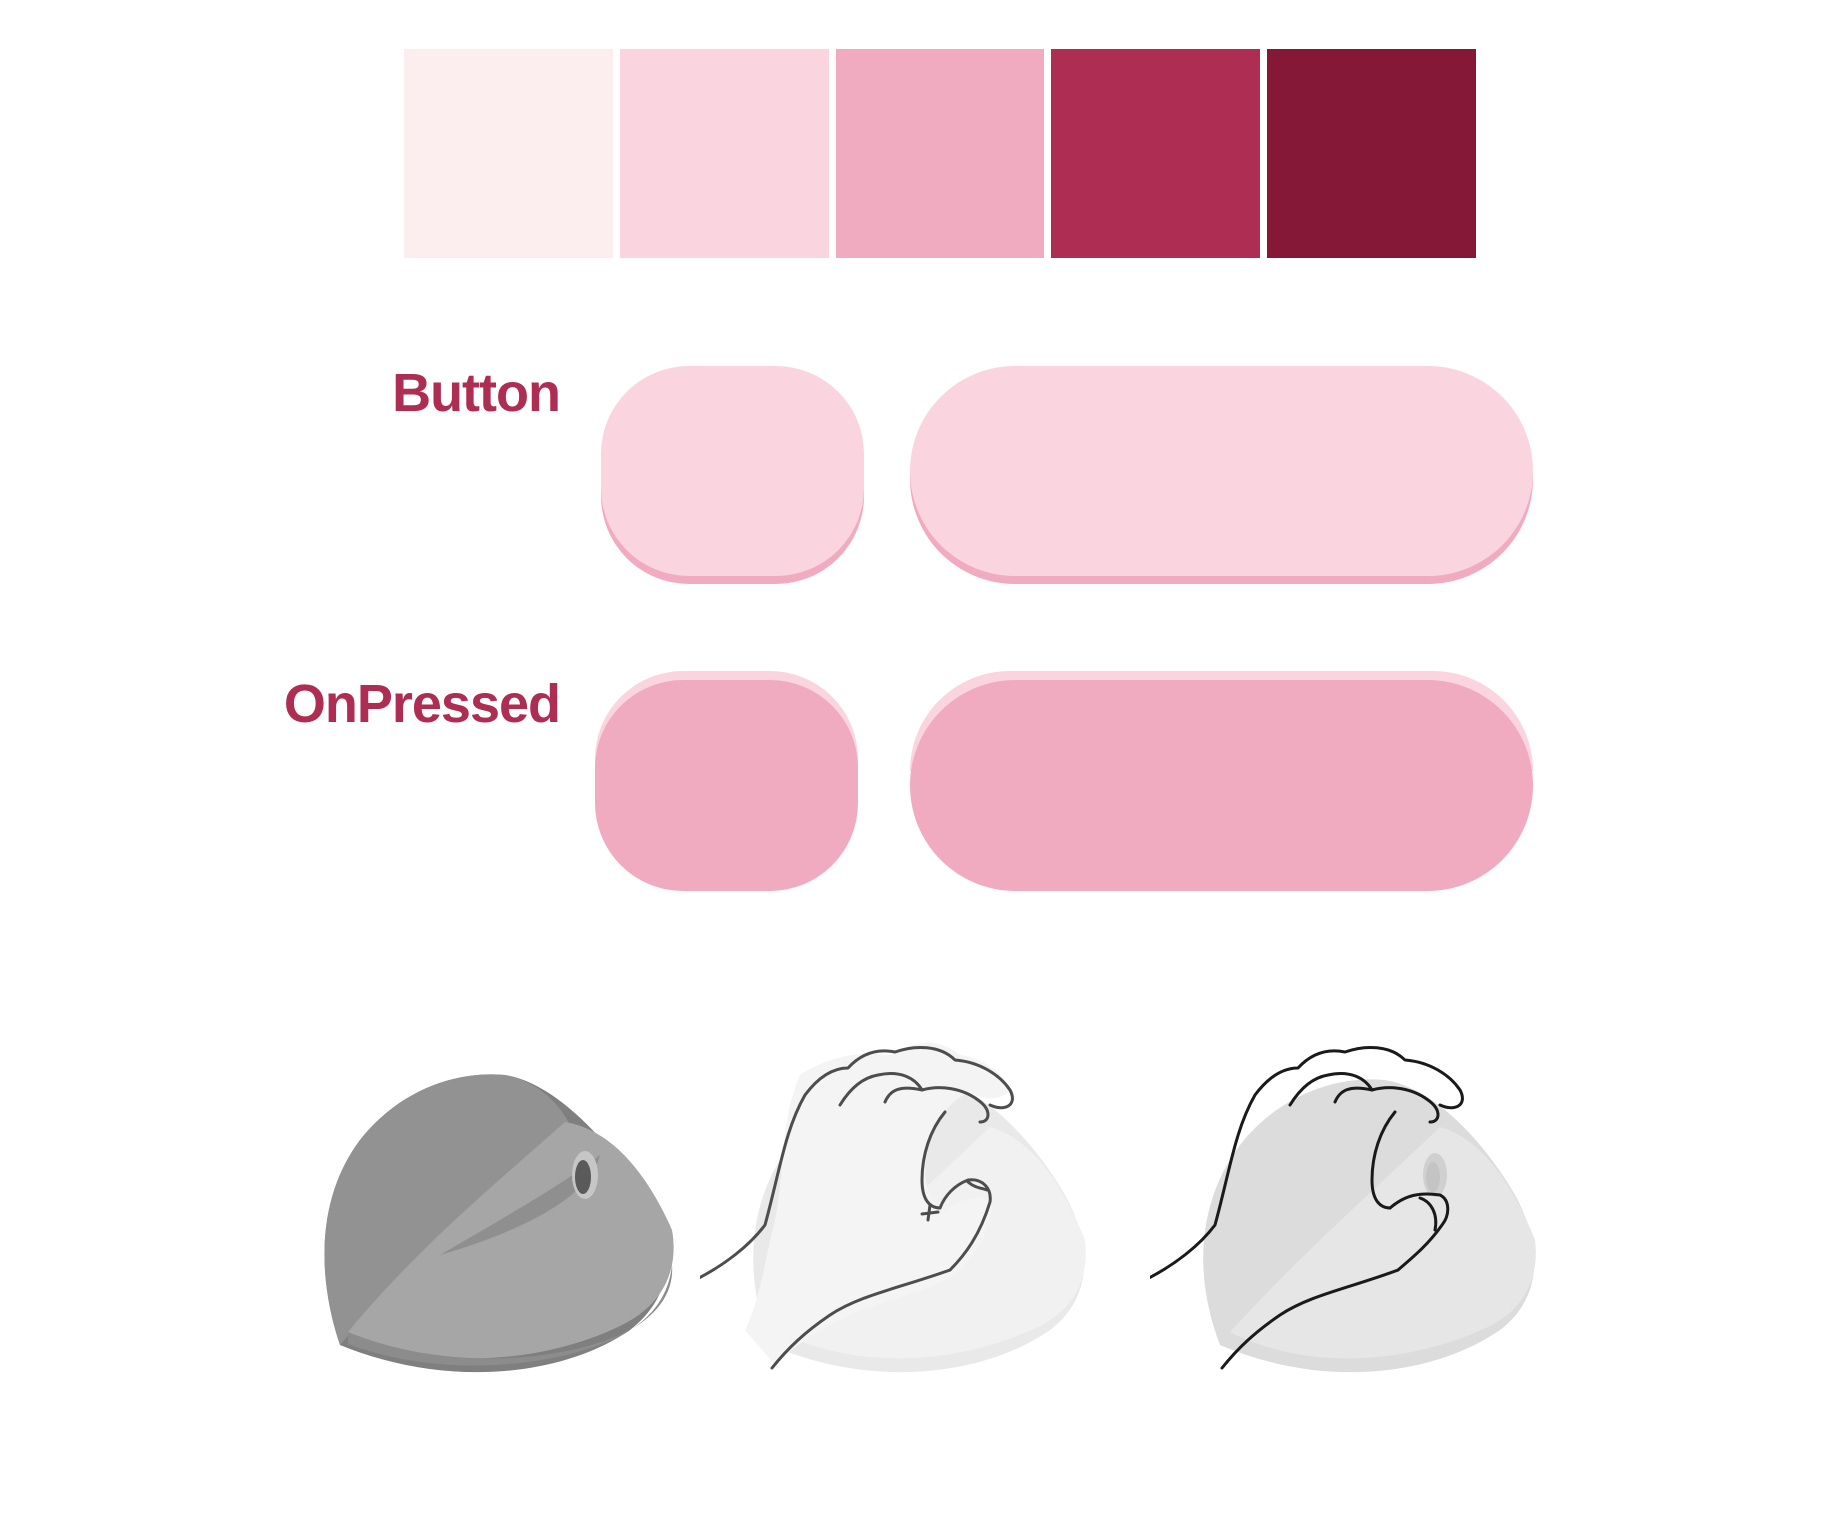 The width and height of the screenshot is (1832, 1513). I want to click on square-button, so click(732, 475).